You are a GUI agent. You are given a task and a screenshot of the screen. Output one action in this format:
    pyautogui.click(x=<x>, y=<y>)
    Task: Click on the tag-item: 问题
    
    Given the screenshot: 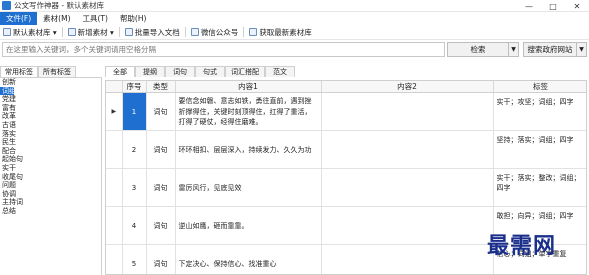 What is the action you would take?
    pyautogui.click(x=50, y=185)
    